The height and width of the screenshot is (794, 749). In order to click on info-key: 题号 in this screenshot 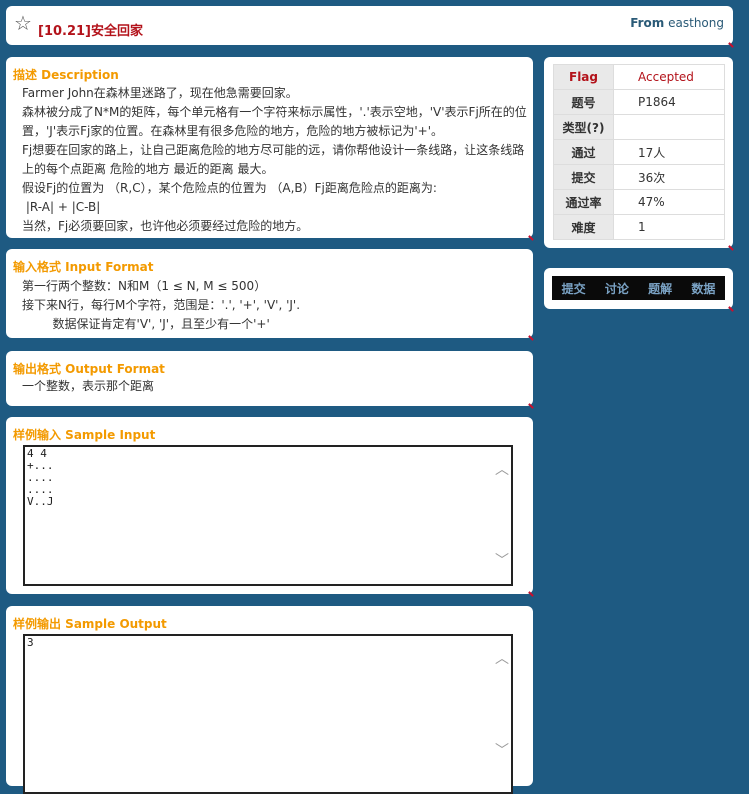, I will do `click(583, 102)`.